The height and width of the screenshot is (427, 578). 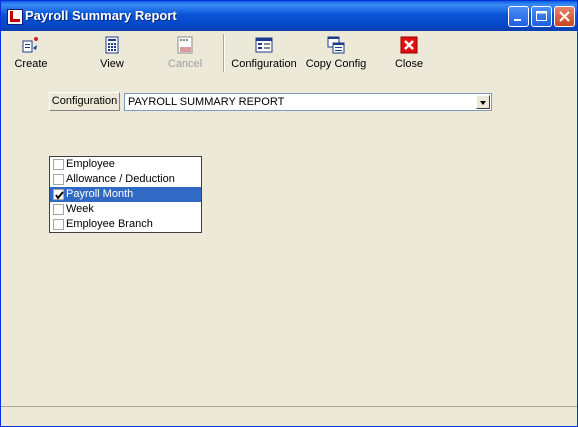 What do you see at coordinates (308, 102) in the screenshot?
I see `configuration-dropdown: PAYROLL SUMMARY REPORT` at bounding box center [308, 102].